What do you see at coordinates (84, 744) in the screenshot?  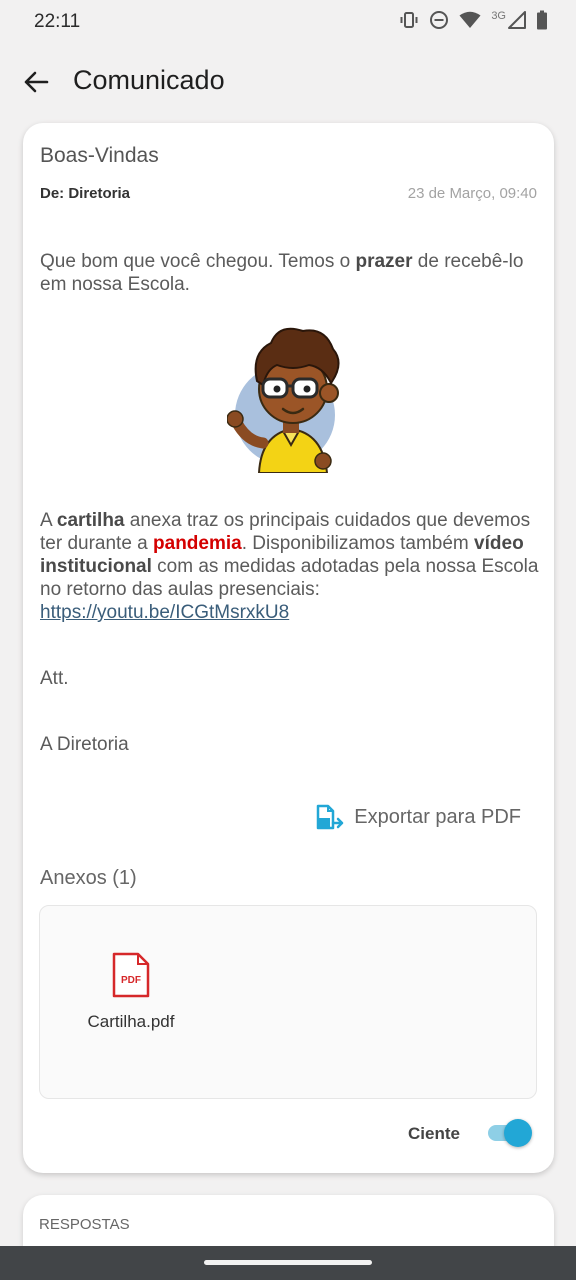 I see `message-signature: A Diretoria` at bounding box center [84, 744].